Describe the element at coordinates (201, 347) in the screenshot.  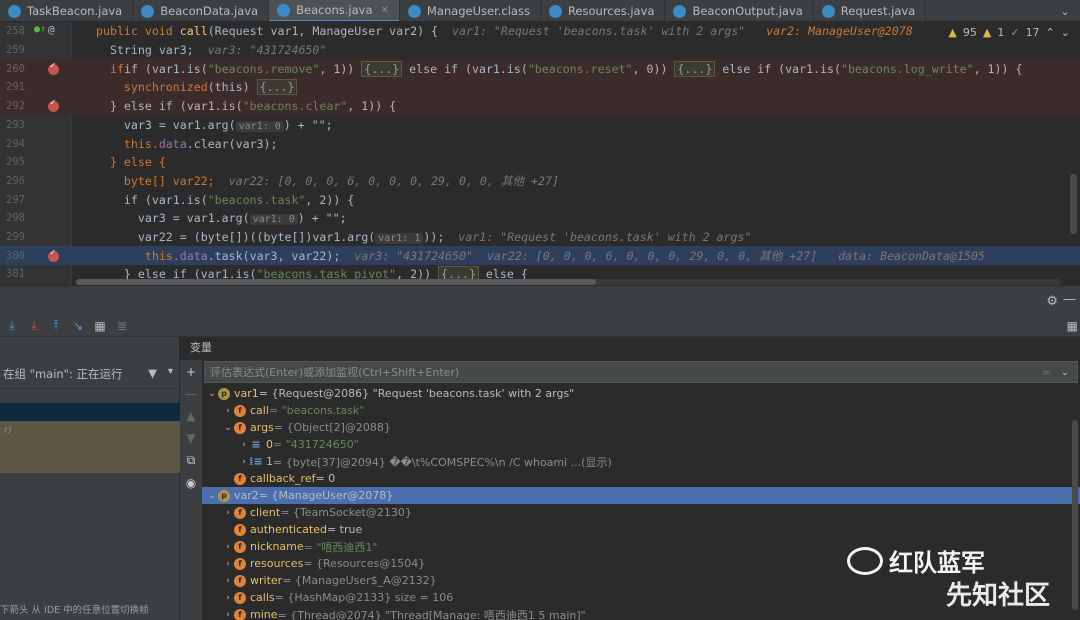
I see `variables-title: 变量` at that location.